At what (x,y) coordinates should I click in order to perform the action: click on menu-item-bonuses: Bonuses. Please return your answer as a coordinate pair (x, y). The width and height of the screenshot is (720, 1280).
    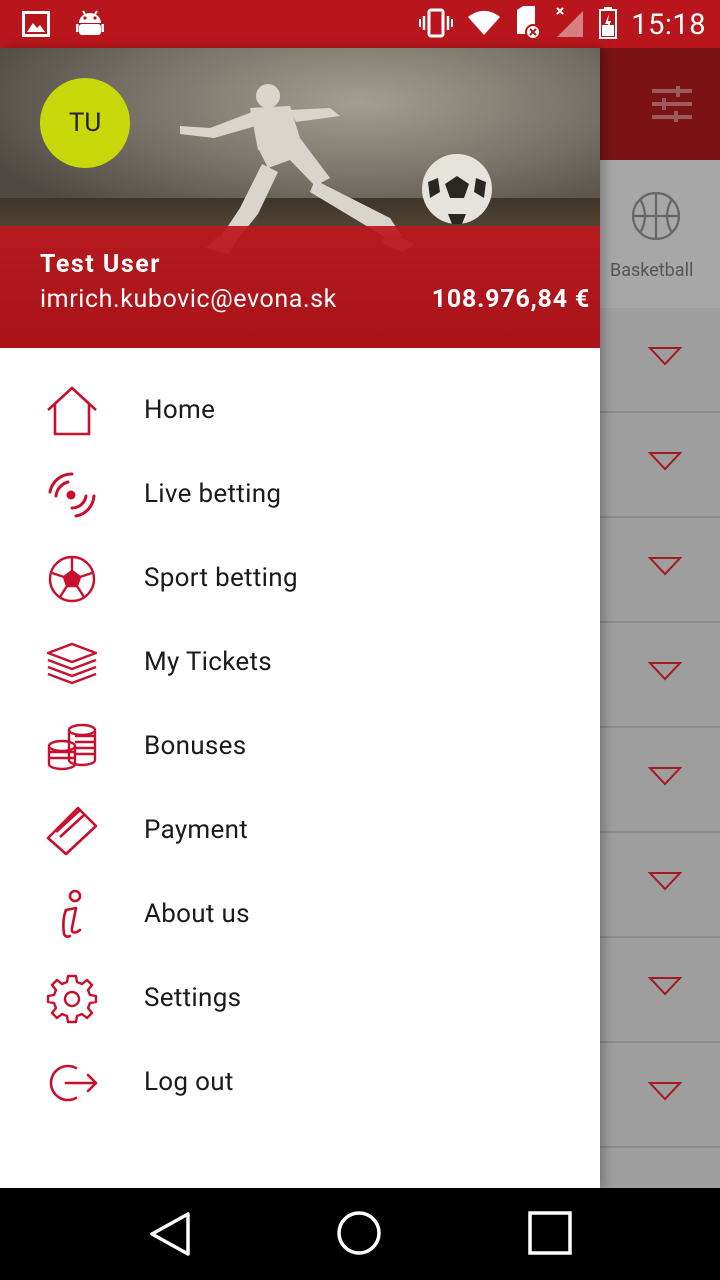
    Looking at the image, I should click on (300, 747).